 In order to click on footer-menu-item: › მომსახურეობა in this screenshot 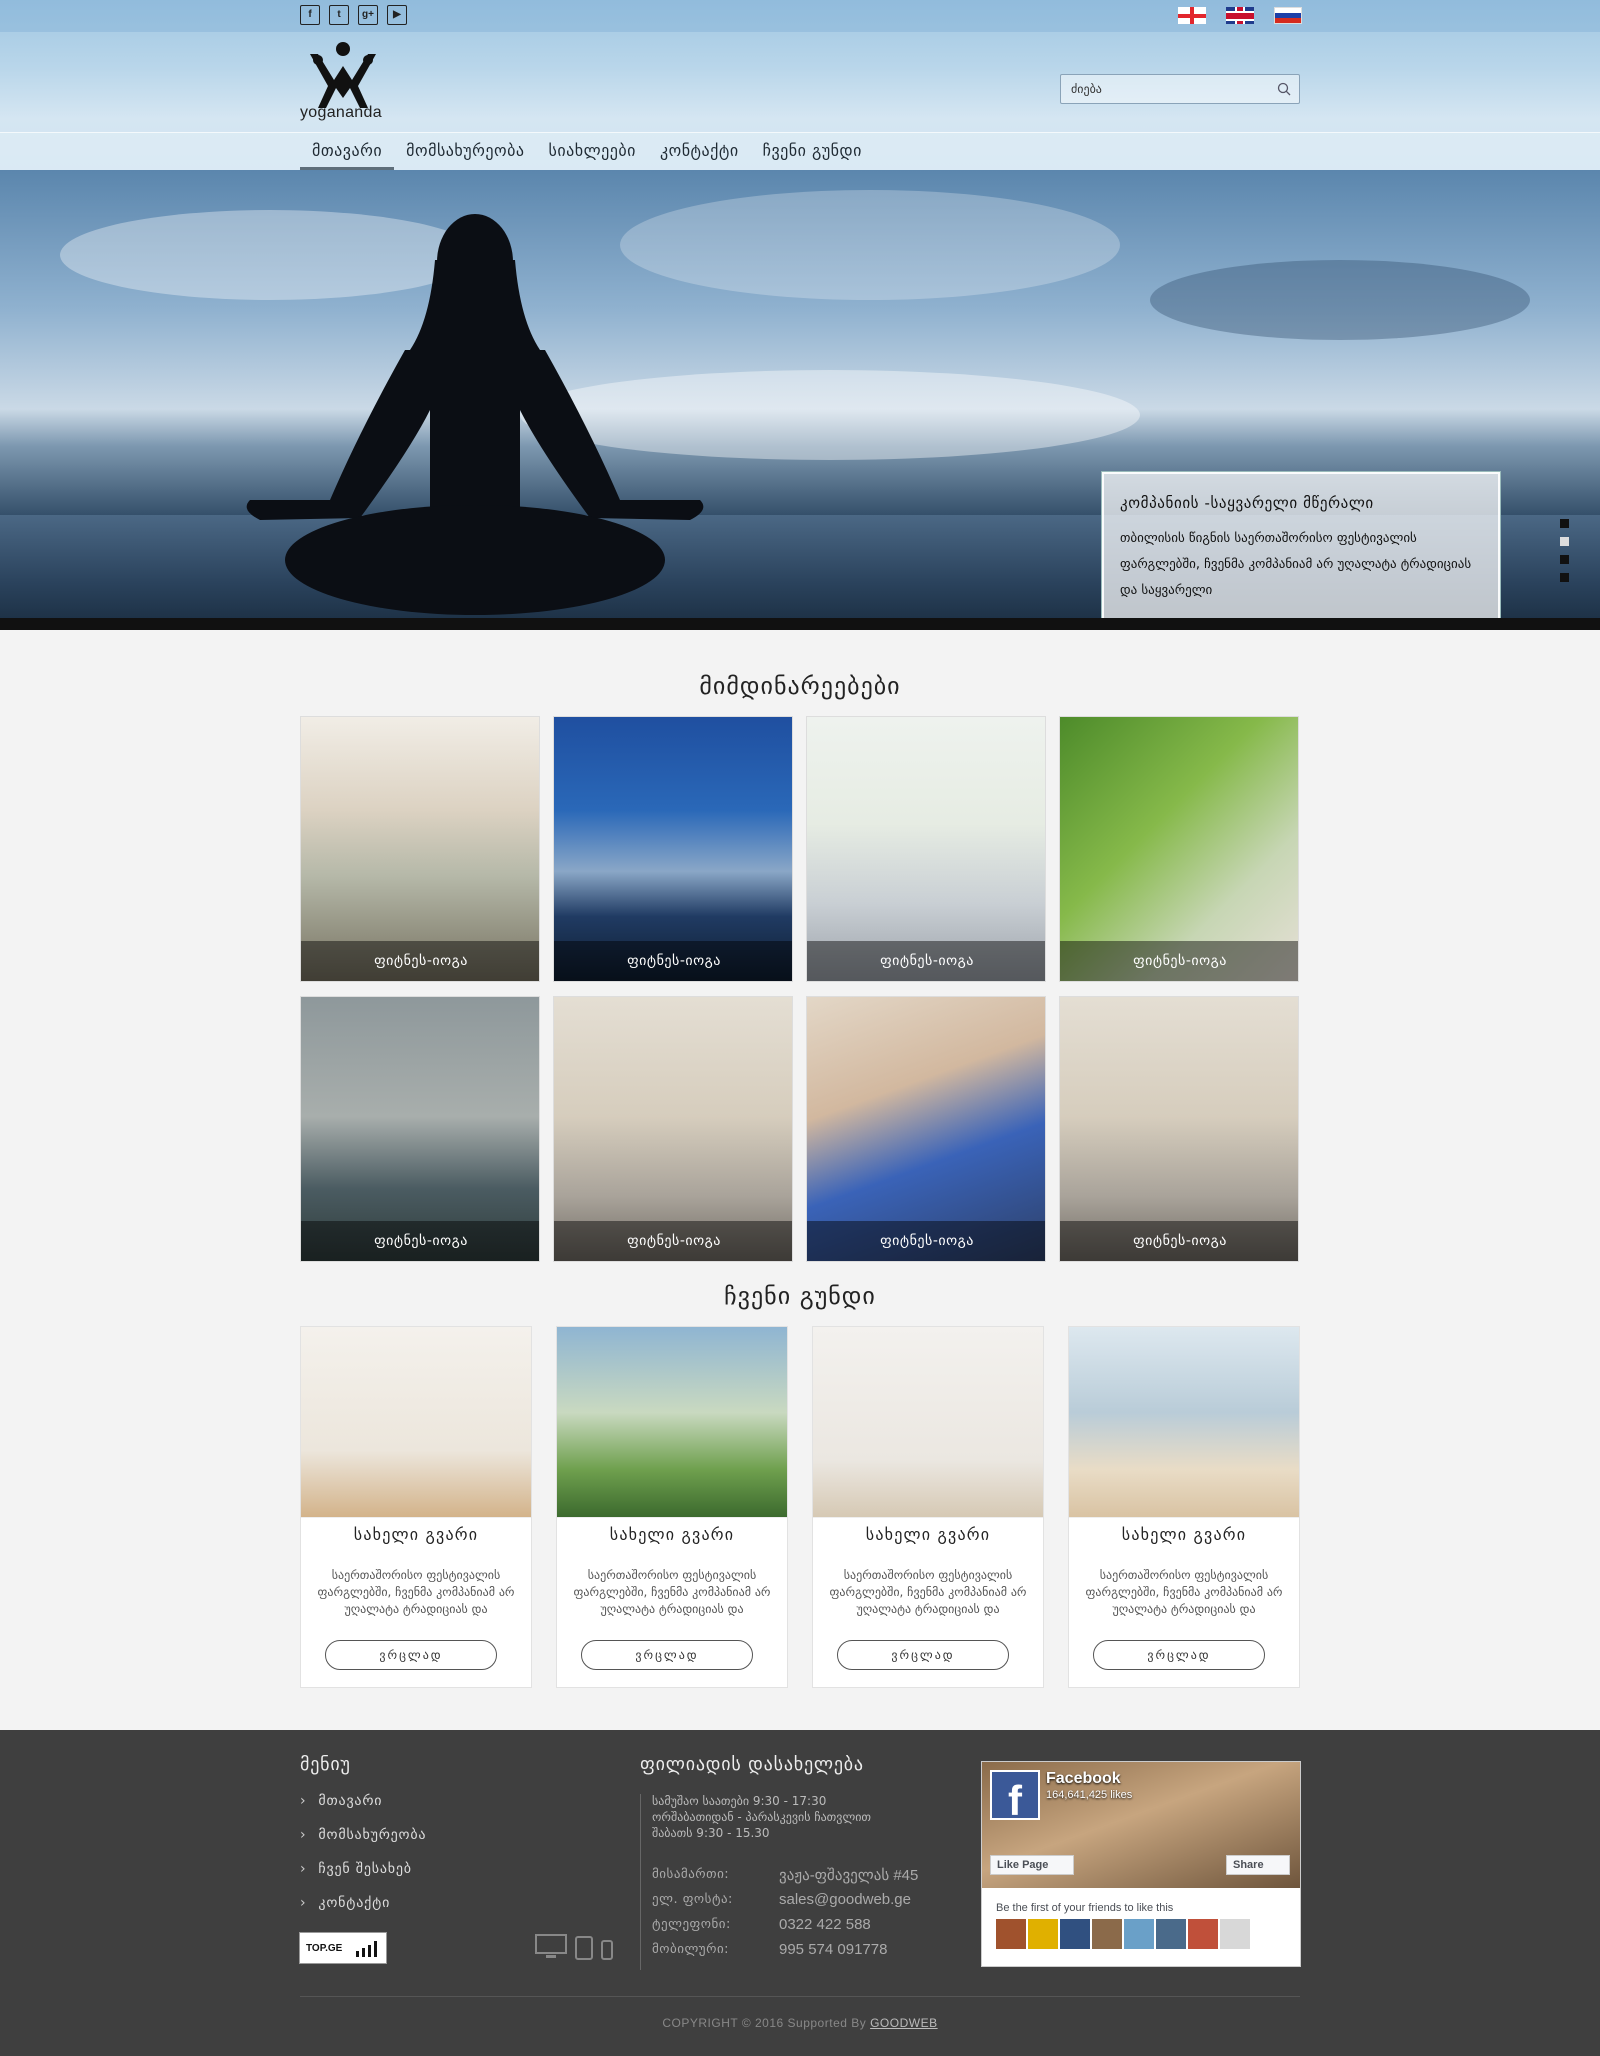, I will do `click(363, 1835)`.